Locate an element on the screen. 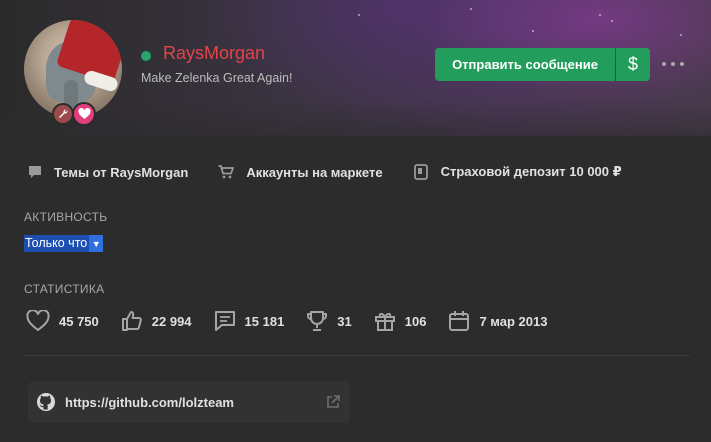 This screenshot has width=711, height=442. send-message-button: Отправить сообщение is located at coordinates (525, 64).